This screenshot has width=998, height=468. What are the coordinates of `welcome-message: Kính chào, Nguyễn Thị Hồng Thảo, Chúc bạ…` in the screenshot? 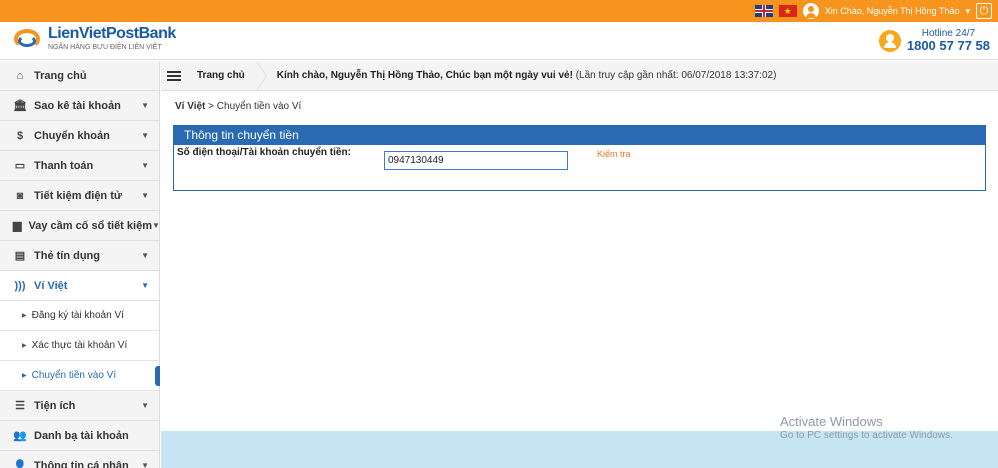 It's located at (527, 75).